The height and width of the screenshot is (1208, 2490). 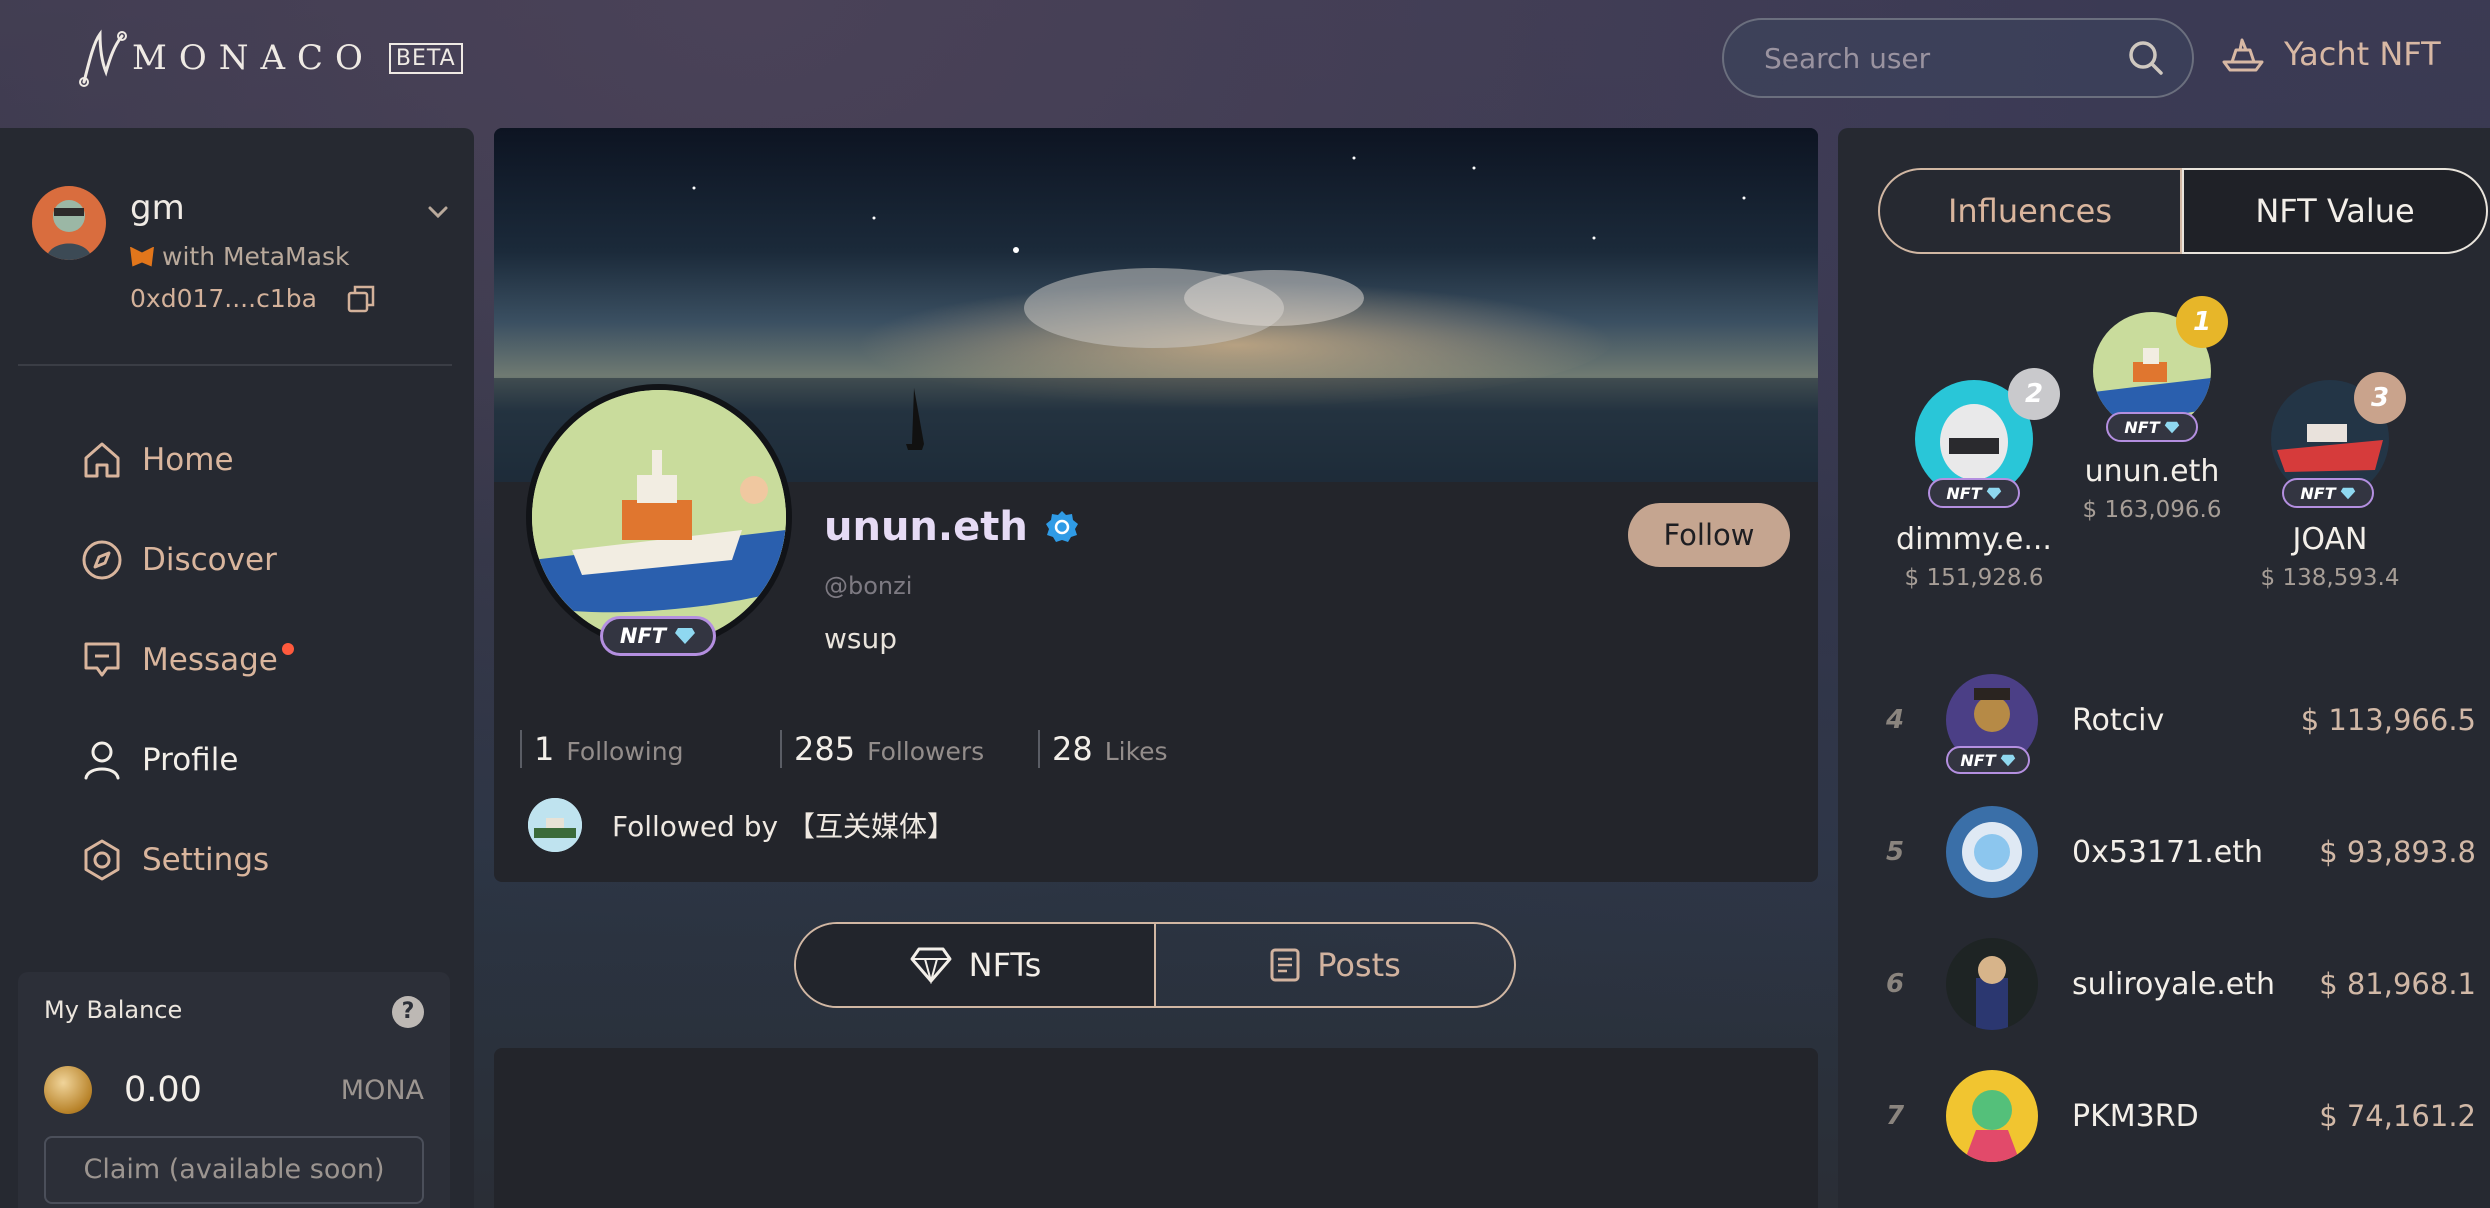 What do you see at coordinates (102, 860) in the screenshot?
I see `settings-icon` at bounding box center [102, 860].